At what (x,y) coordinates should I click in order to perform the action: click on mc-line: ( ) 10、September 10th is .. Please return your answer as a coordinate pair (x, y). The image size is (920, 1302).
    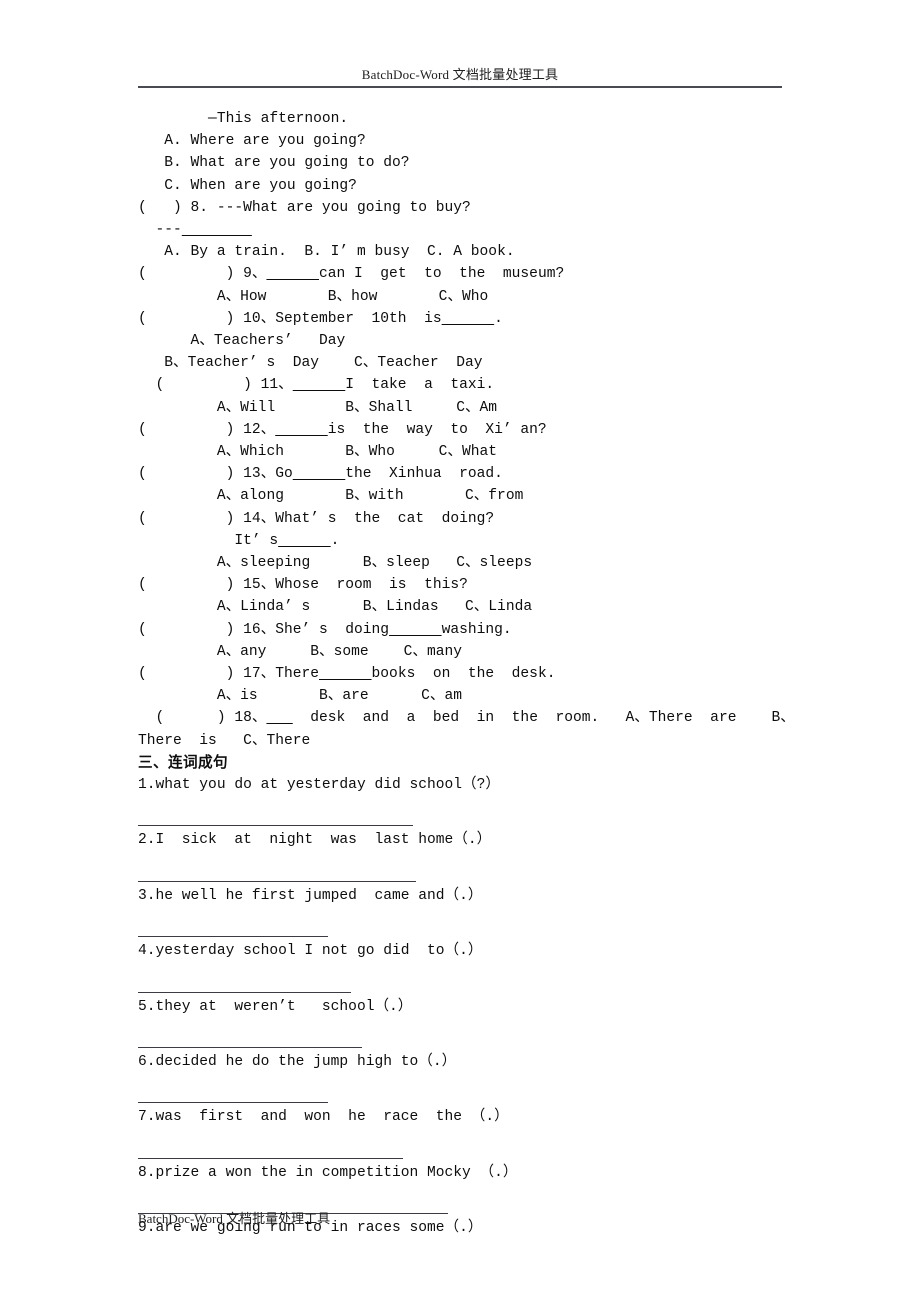
    Looking at the image, I should click on (320, 318).